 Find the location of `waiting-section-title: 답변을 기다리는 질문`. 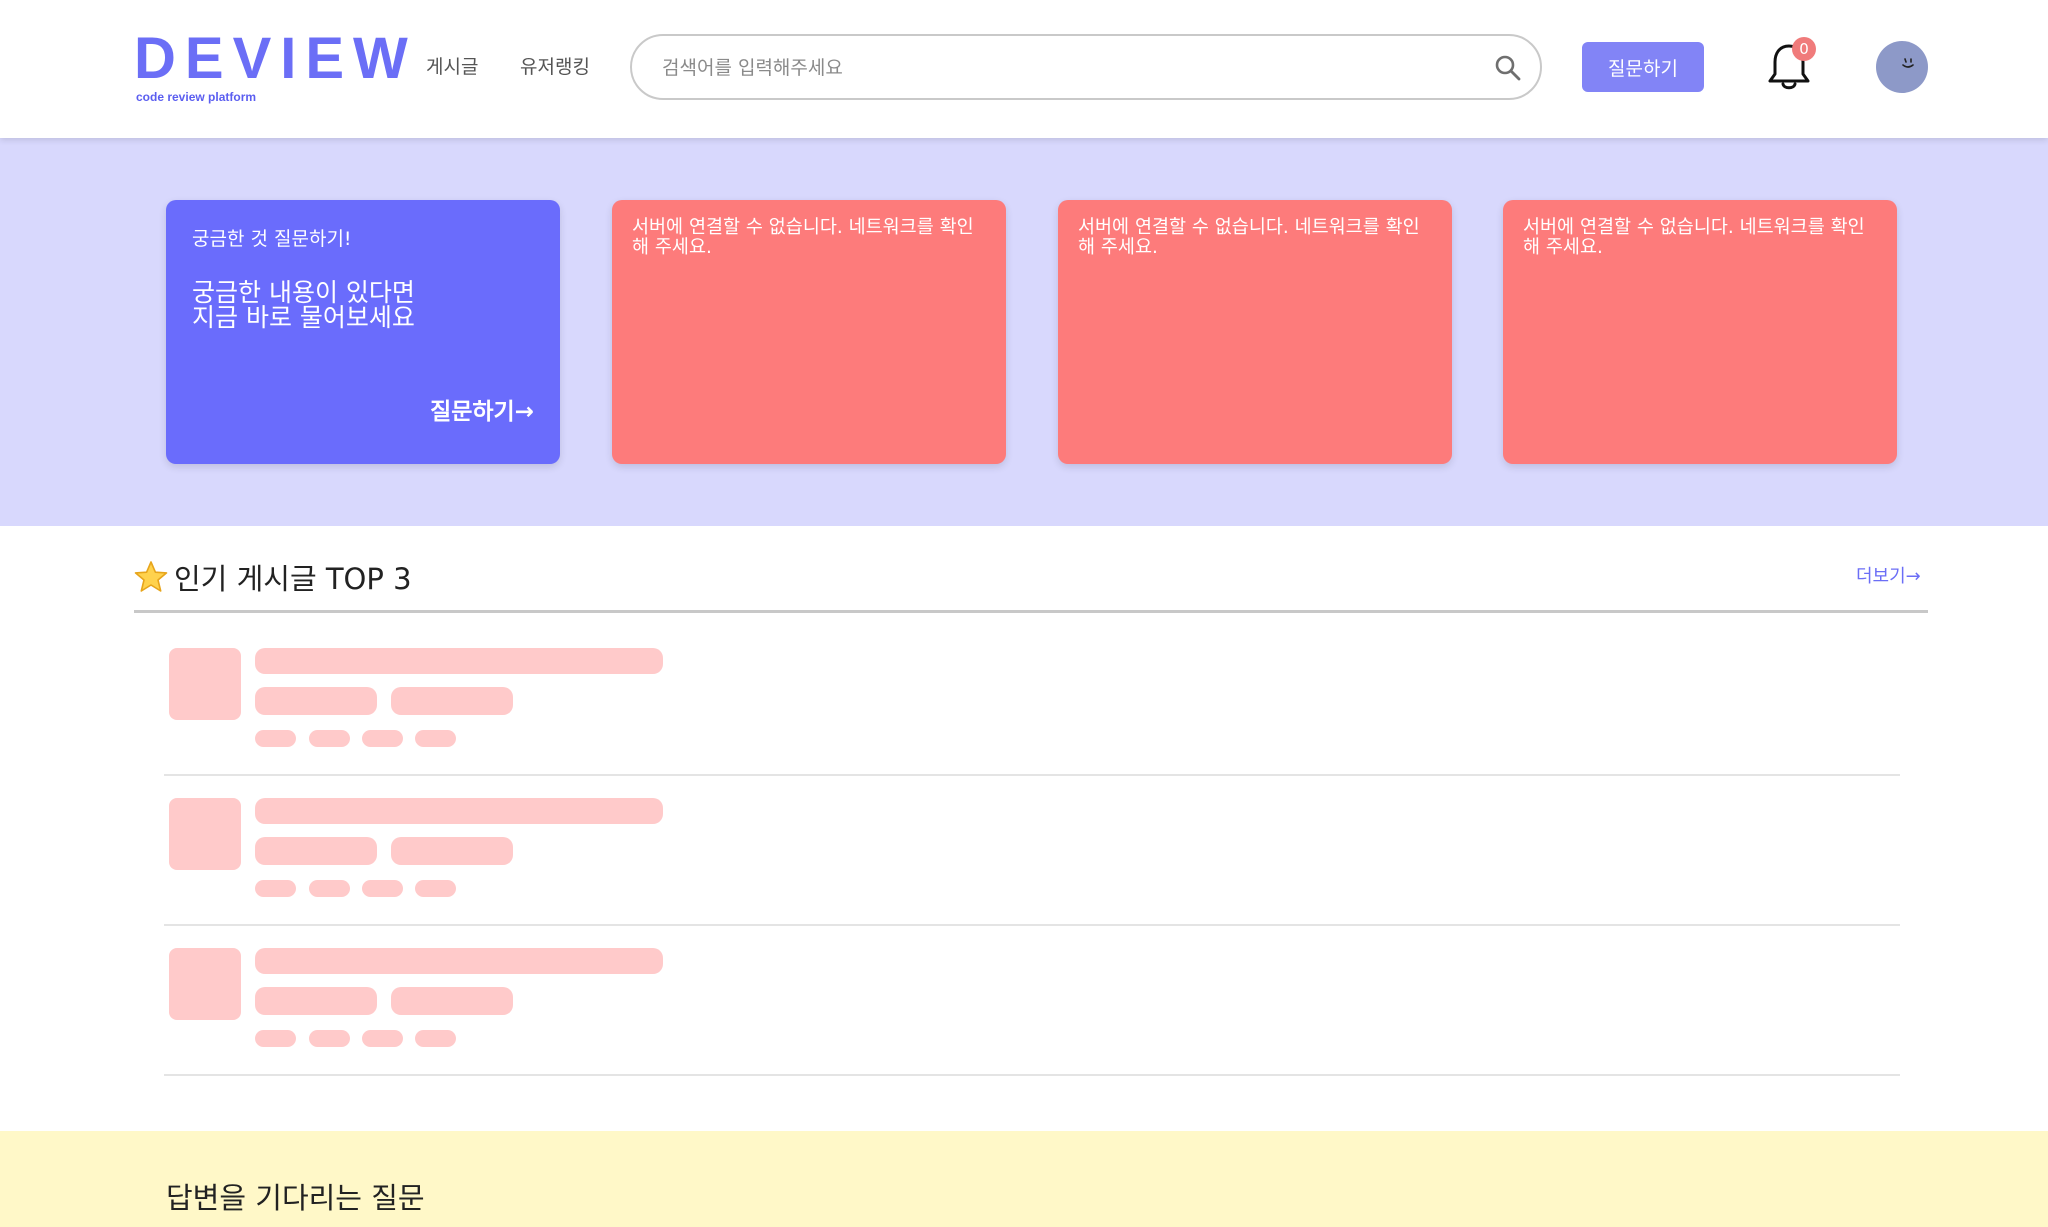

waiting-section-title: 답변을 기다리는 질문 is located at coordinates (295, 1198).